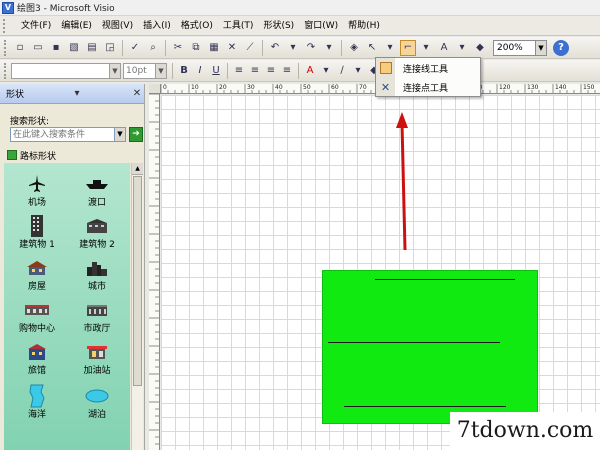 The width and height of the screenshot is (600, 450). Describe the element at coordinates (428, 87) in the screenshot. I see `menu-item-connection-point-tool: ✕ 连接点工具` at that location.